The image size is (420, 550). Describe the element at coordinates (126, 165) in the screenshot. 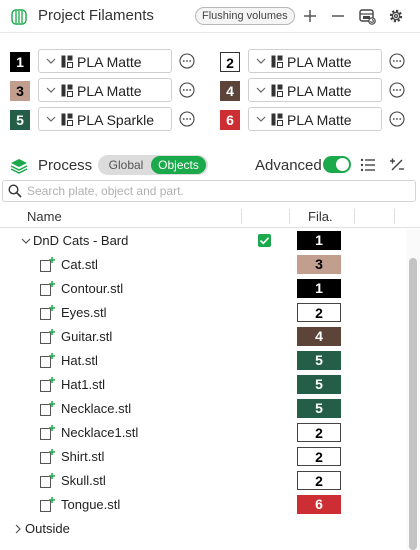

I see `global-tab: Global` at that location.